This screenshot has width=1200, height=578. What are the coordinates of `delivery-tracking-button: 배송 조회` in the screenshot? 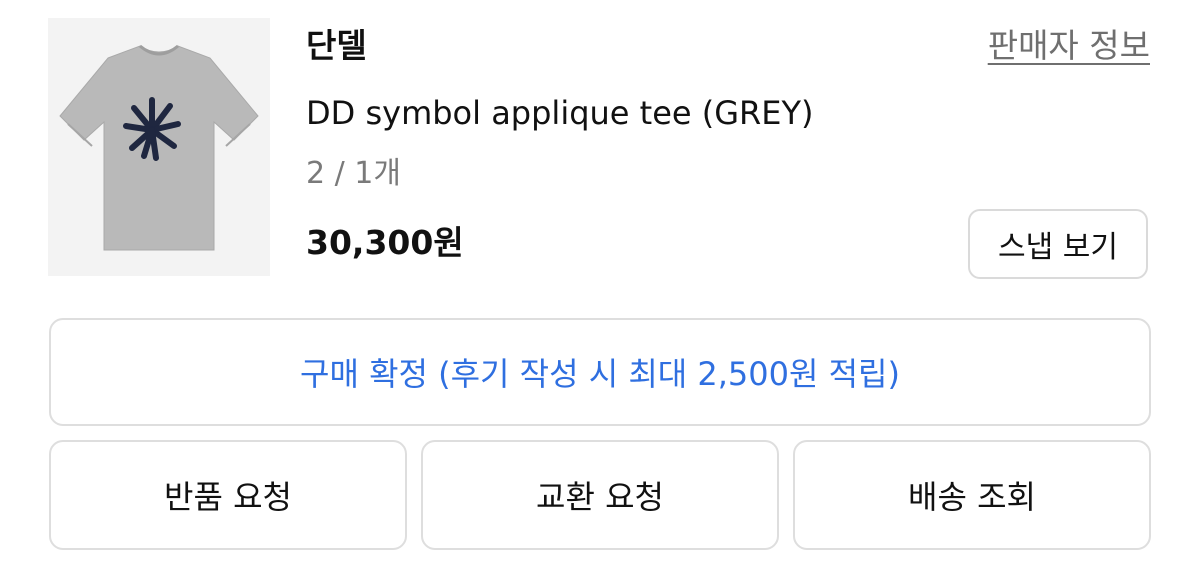 It's located at (972, 495).